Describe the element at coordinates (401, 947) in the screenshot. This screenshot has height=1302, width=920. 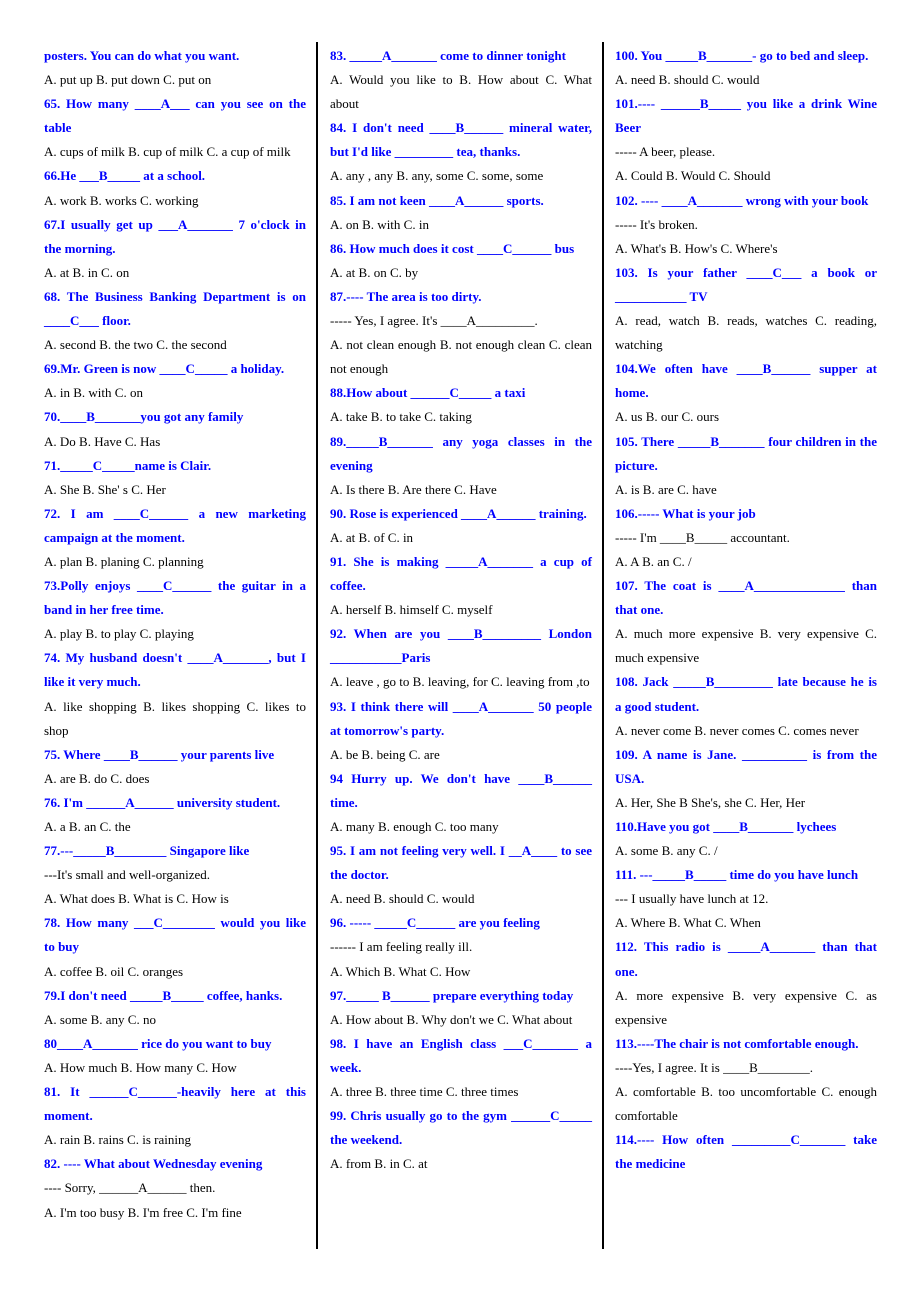
I see `answer-options: ------ I am feeling really ill.` at that location.